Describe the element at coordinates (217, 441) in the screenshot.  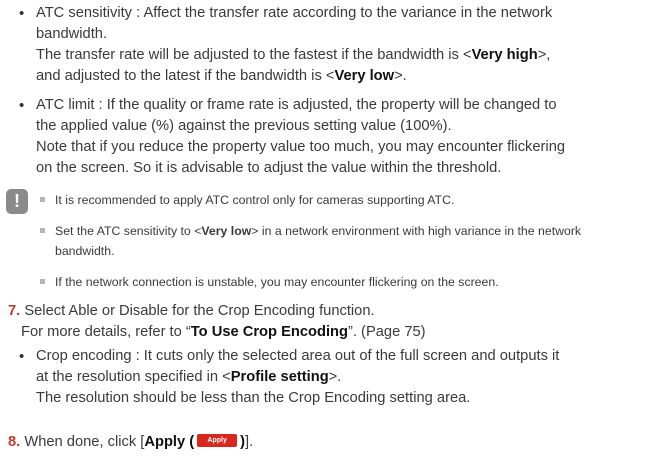
I see `apply-button: Apply` at that location.